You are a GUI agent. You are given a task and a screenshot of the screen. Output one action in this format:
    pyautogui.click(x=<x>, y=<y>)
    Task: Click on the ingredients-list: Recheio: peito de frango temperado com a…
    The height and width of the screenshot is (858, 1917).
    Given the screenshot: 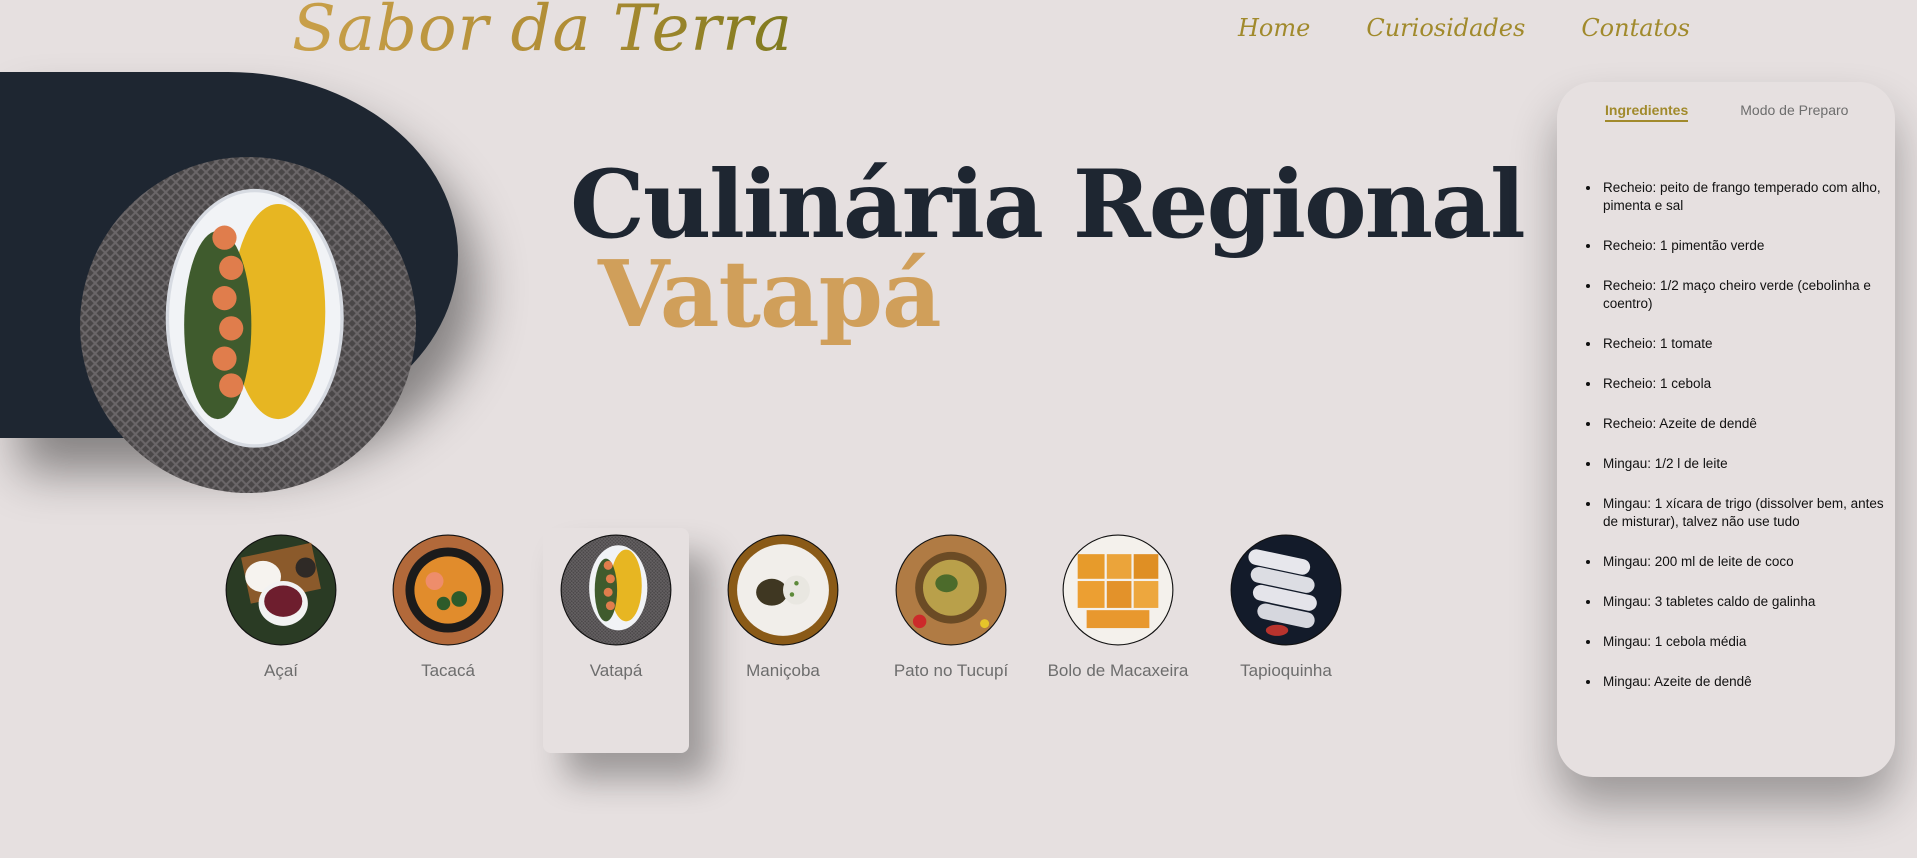 What is the action you would take?
    pyautogui.click(x=1734, y=446)
    